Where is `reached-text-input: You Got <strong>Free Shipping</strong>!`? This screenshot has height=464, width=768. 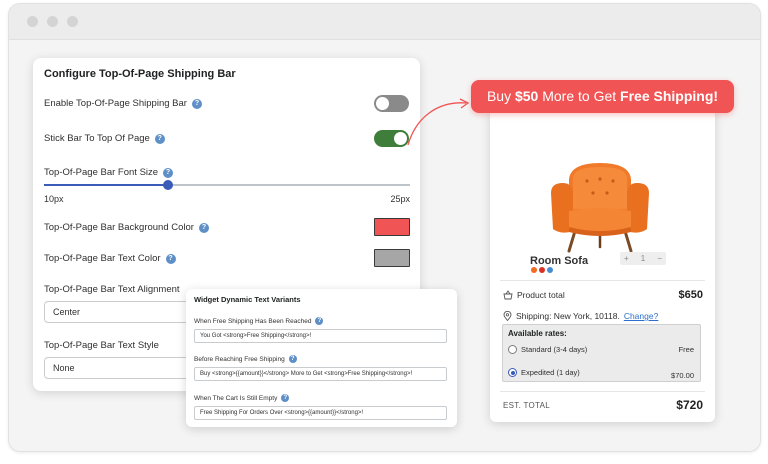
reached-text-input: You Got <strong>Free Shipping</strong>! is located at coordinates (320, 336).